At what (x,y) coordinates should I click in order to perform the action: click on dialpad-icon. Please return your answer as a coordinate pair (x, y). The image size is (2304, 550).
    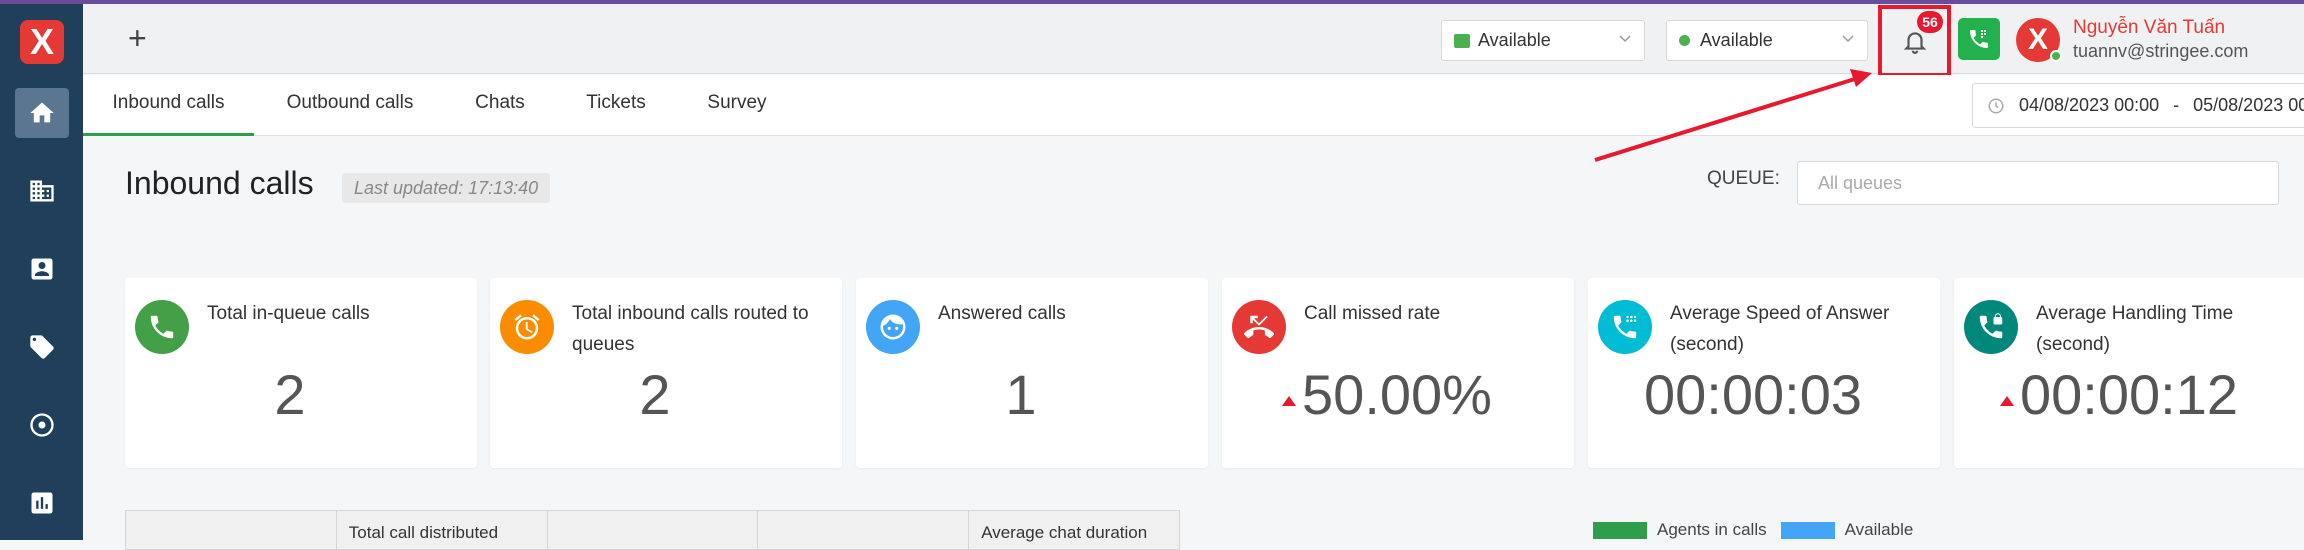
    Looking at the image, I should click on (1625, 327).